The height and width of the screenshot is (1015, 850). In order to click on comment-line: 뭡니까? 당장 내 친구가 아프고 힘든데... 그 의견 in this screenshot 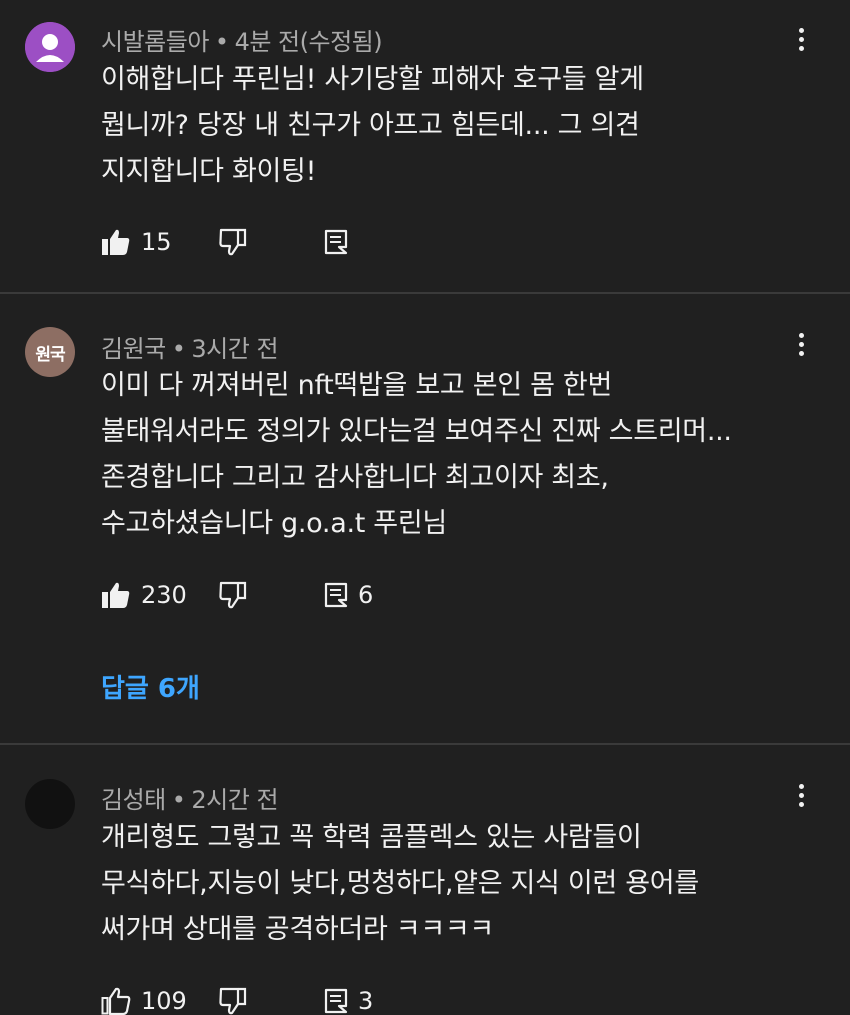, I will do `click(370, 125)`.